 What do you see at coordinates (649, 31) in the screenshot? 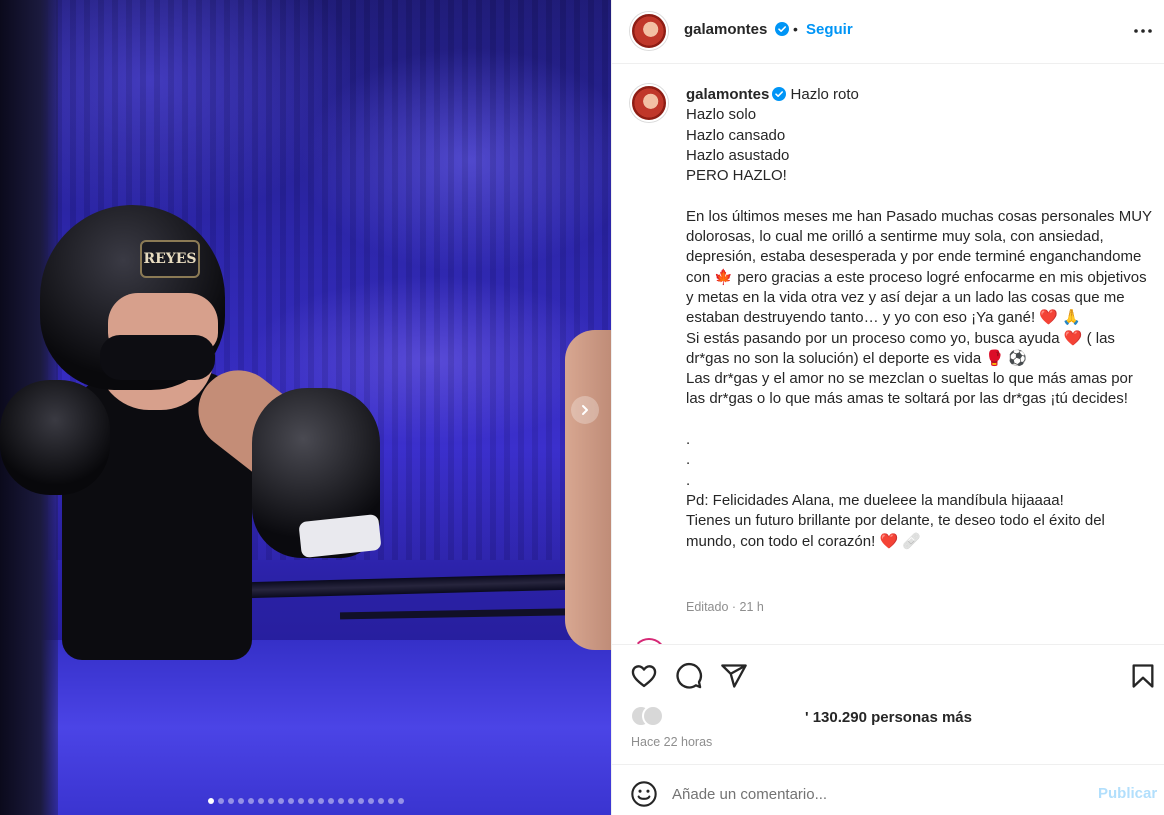
I see `author-avatar` at bounding box center [649, 31].